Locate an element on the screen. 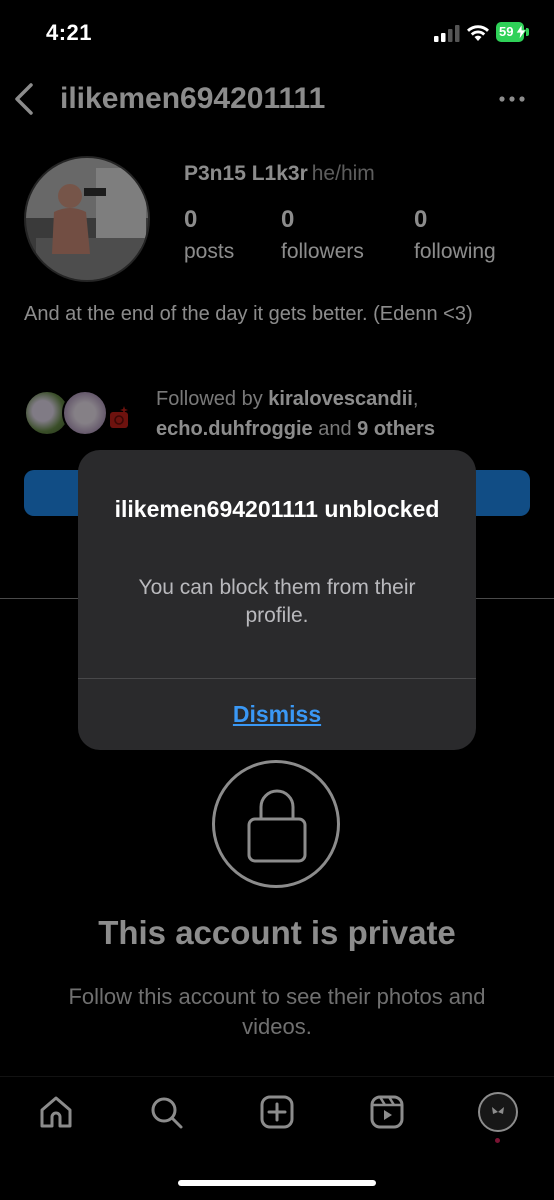 Image resolution: width=554 pixels, height=1200 pixels. home-indicator is located at coordinates (277, 1183).